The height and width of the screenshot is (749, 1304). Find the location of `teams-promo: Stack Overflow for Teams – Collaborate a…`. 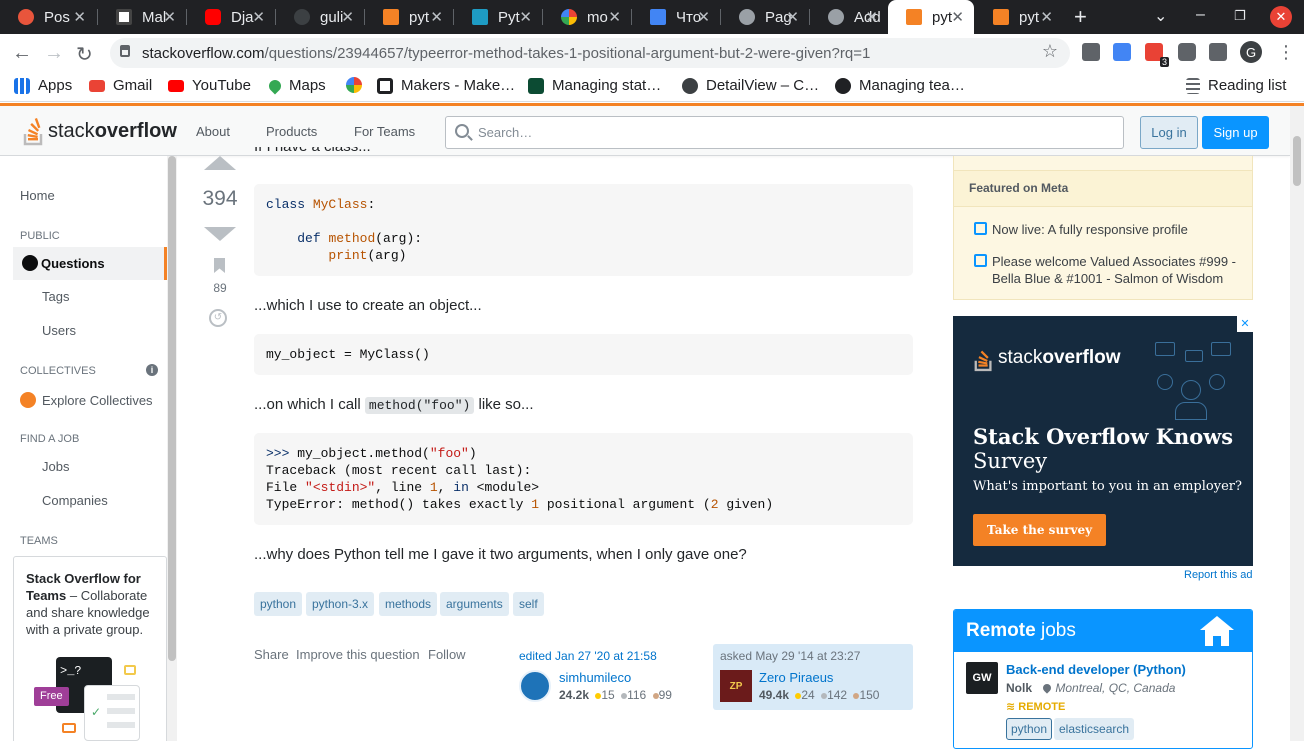

teams-promo: Stack Overflow for Teams – Collaborate a… is located at coordinates (90, 648).